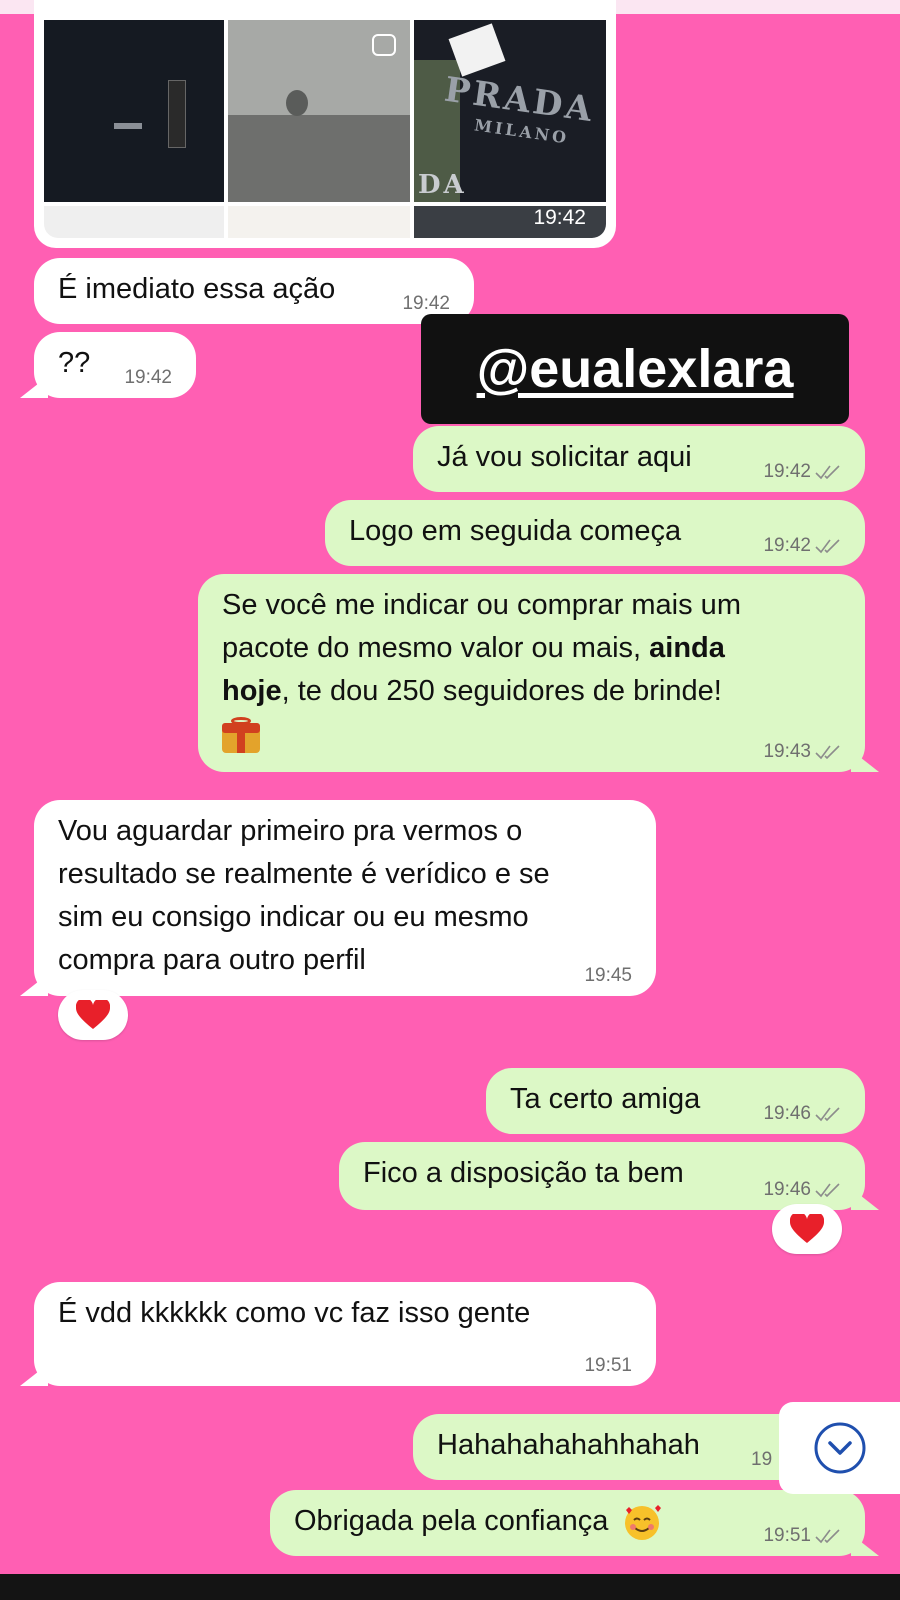  I want to click on message-time: 19, so click(762, 1459).